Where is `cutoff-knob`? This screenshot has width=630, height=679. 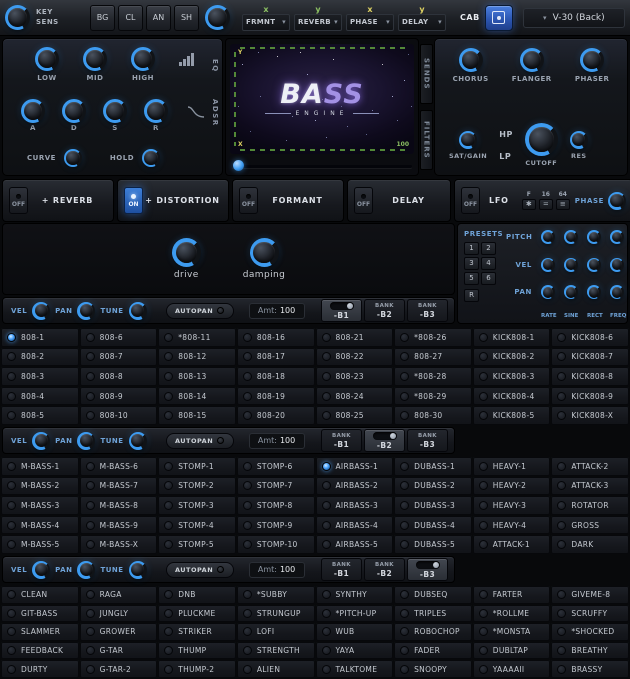
cutoff-knob is located at coordinates (541, 139).